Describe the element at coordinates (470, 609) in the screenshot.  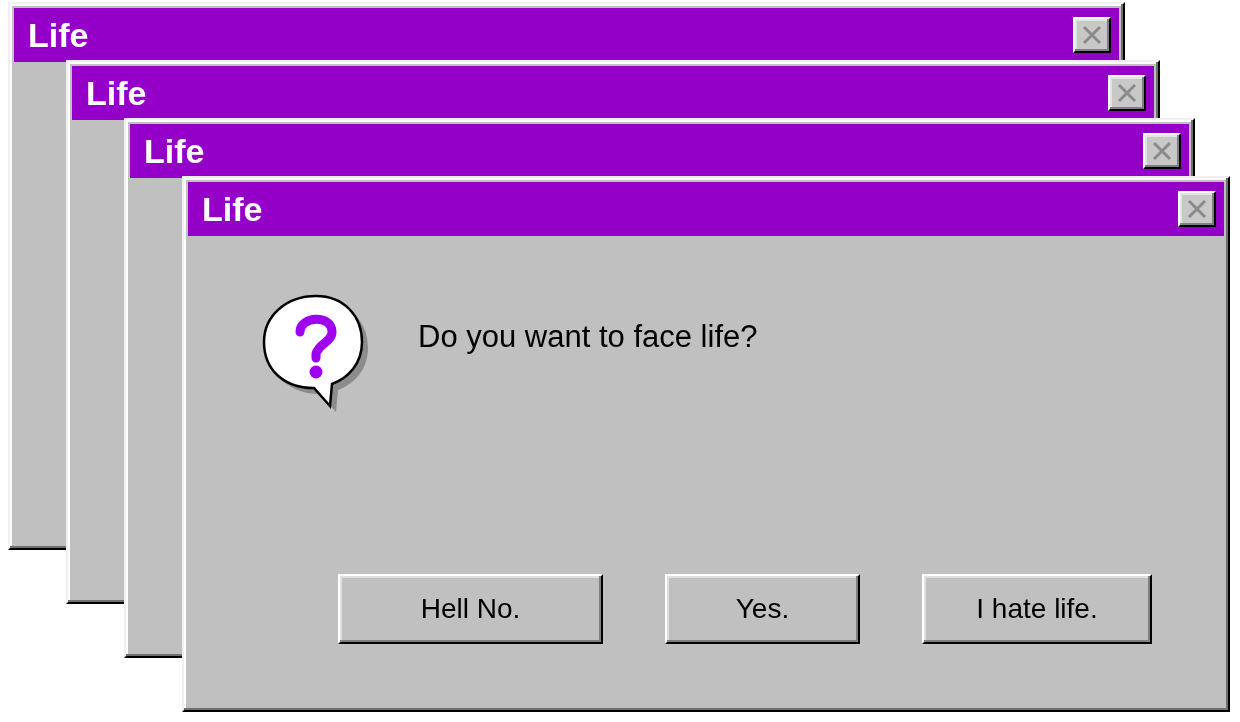
I see `dialog-button: Hell No.` at that location.